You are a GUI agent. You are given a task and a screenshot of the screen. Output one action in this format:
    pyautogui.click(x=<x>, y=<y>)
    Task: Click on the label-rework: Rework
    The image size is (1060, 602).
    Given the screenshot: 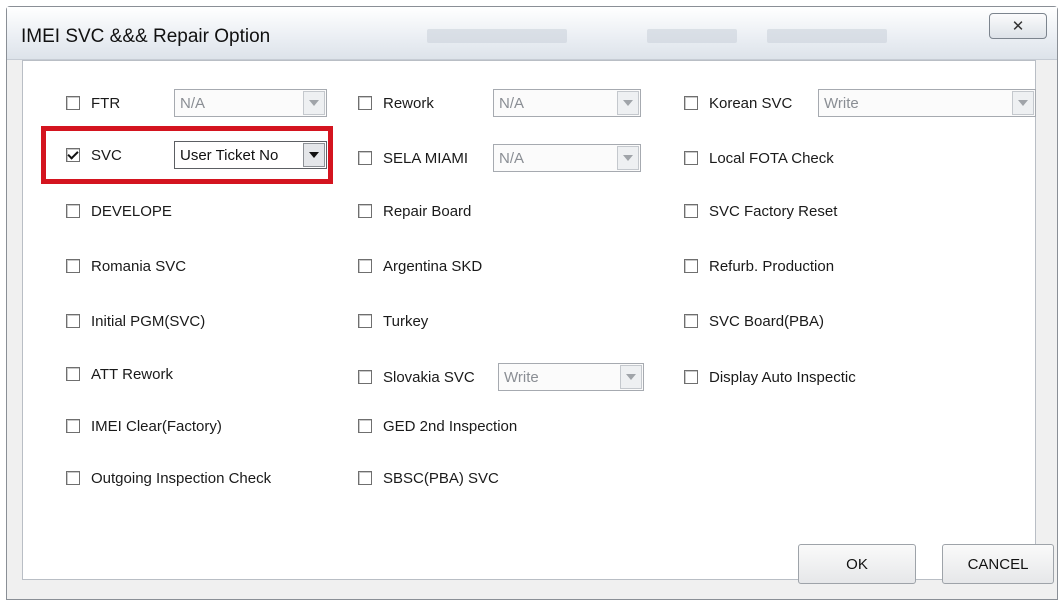 What is the action you would take?
    pyautogui.click(x=408, y=103)
    